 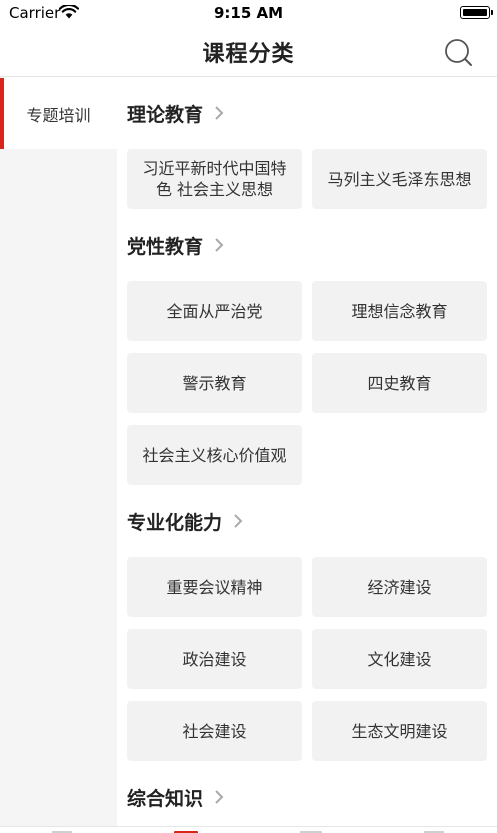 I want to click on course-tile: 理想信念教育, so click(x=399, y=311).